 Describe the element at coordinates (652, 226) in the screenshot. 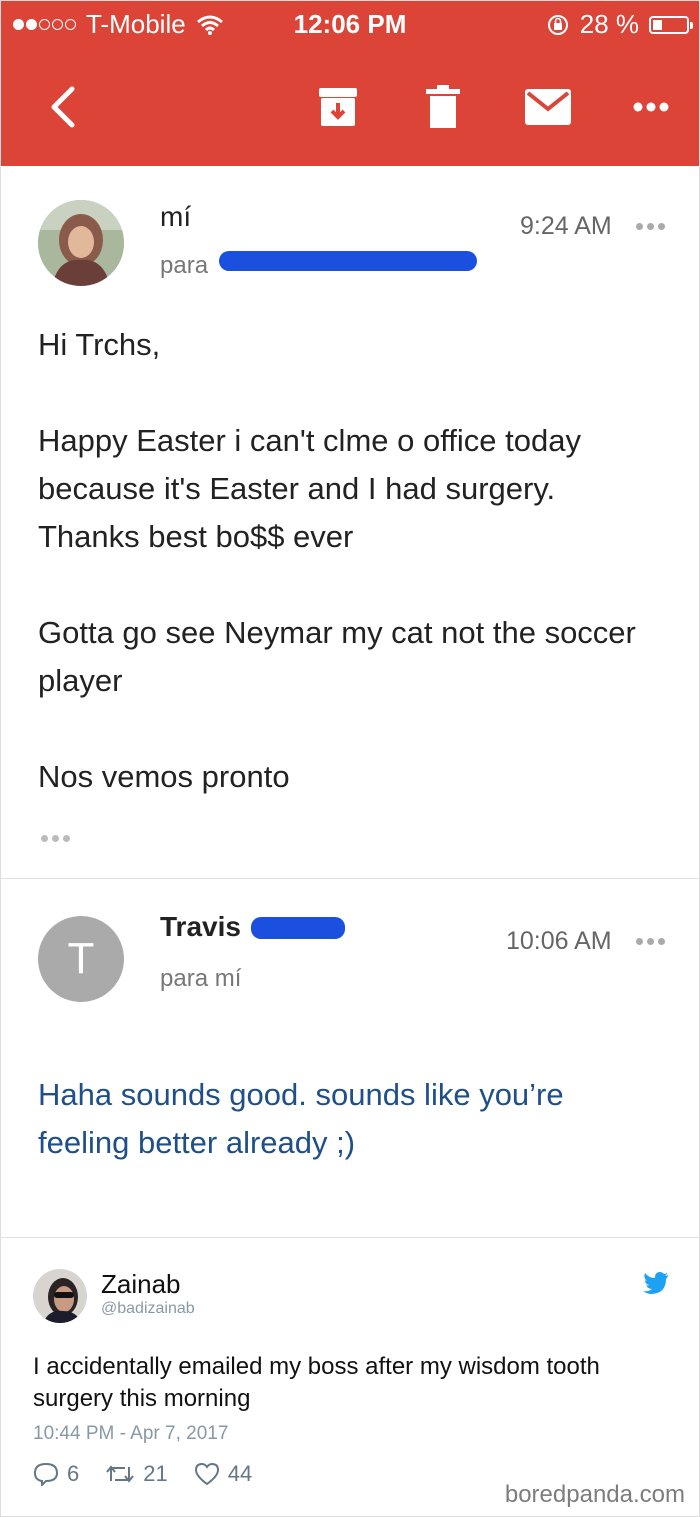

I see `email1-more-icon` at that location.